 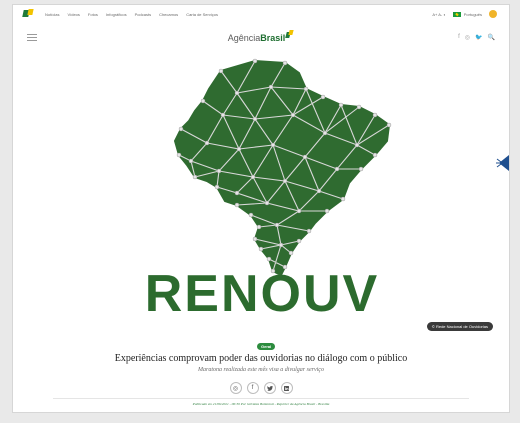 What do you see at coordinates (273, 38) in the screenshot?
I see `brand-suffix: Brasil` at bounding box center [273, 38].